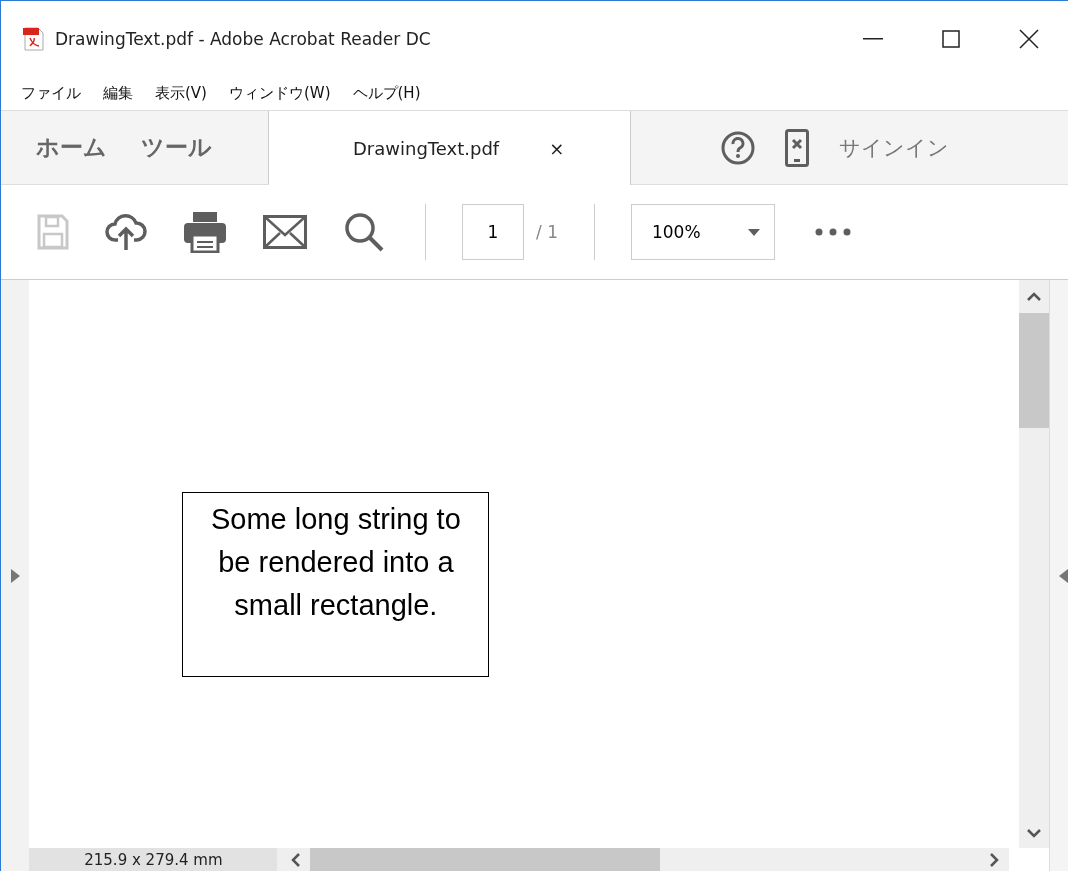 The height and width of the screenshot is (871, 1068). What do you see at coordinates (797, 147) in the screenshot?
I see `mobile-device-icon` at bounding box center [797, 147].